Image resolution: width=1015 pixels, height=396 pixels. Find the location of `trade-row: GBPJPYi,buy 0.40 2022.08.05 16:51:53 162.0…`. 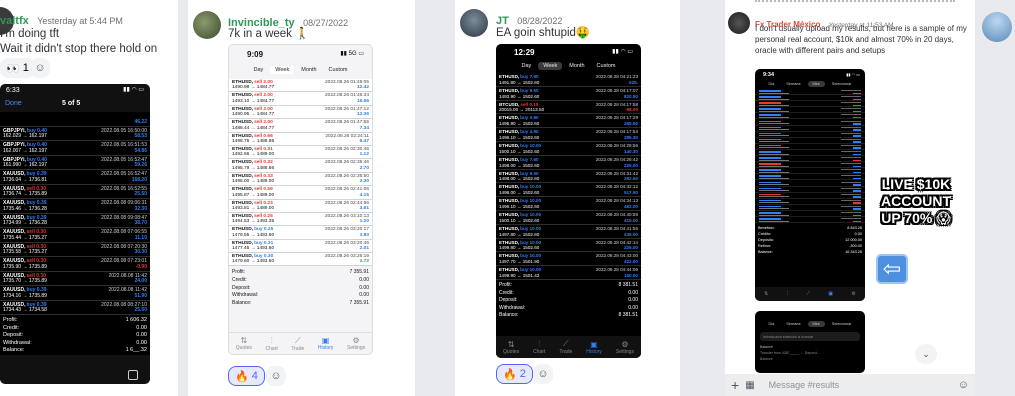

trade-row: GBPJPYi,buy 0.40 2022.08.05 16:51:53 162.0… is located at coordinates (75, 148).